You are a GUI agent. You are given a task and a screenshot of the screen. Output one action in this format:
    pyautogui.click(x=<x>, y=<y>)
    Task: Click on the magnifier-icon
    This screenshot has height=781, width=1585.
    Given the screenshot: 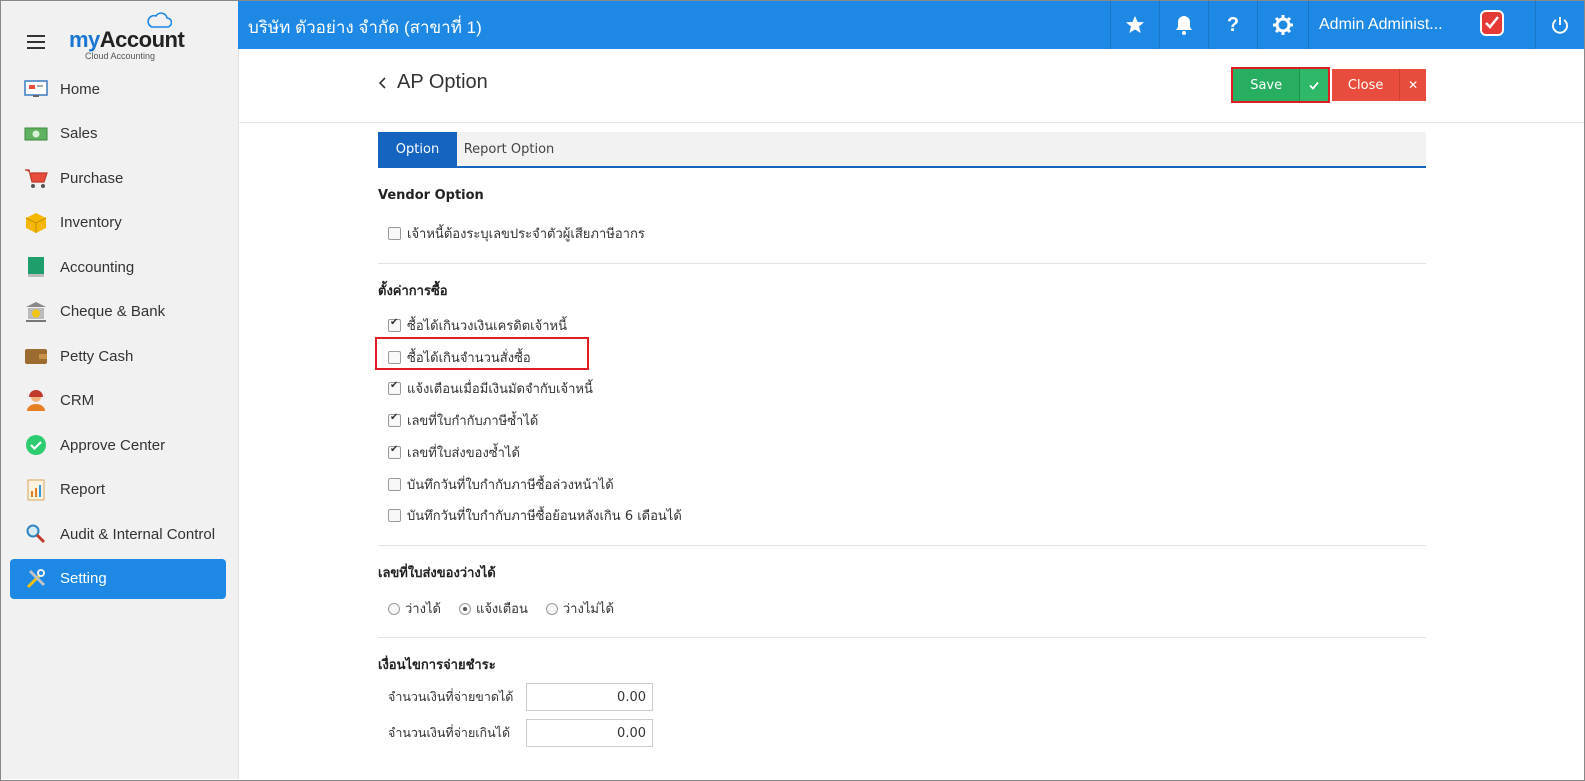 What is the action you would take?
    pyautogui.click(x=36, y=534)
    